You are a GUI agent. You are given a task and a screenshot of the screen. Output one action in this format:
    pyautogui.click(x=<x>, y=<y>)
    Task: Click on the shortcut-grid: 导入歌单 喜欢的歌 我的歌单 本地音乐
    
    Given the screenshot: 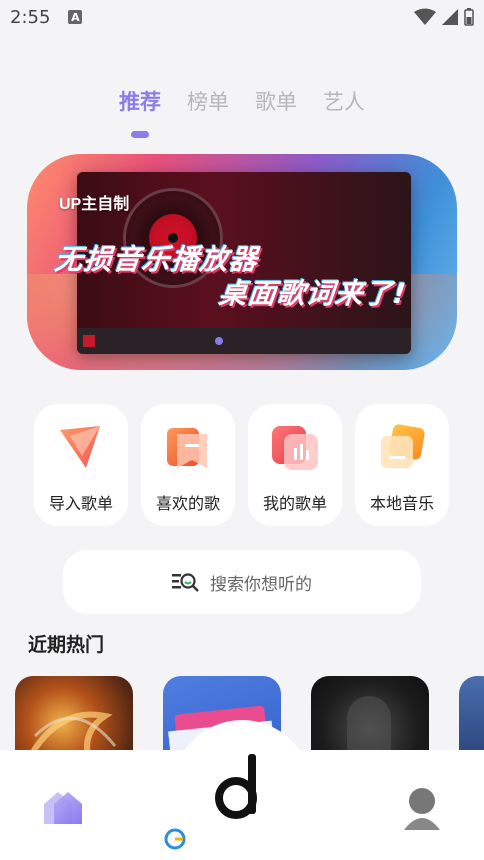 What is the action you would take?
    pyautogui.click(x=241, y=465)
    